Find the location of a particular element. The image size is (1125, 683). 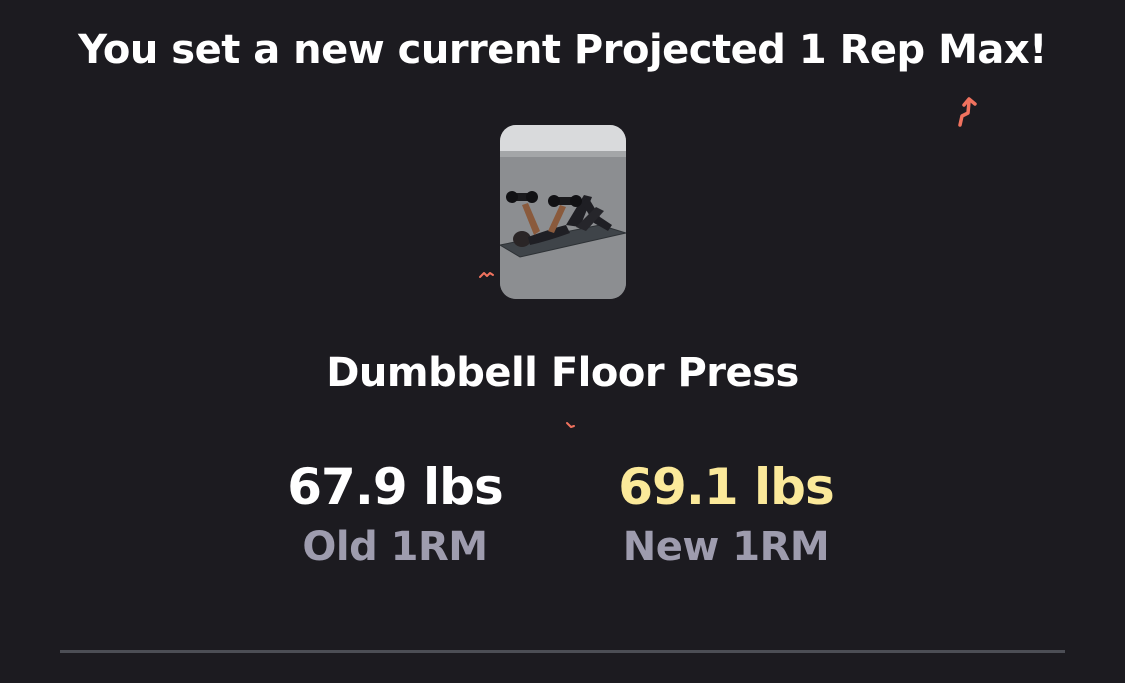

old-1rm-value: 67.9 lbs is located at coordinates (395, 487).